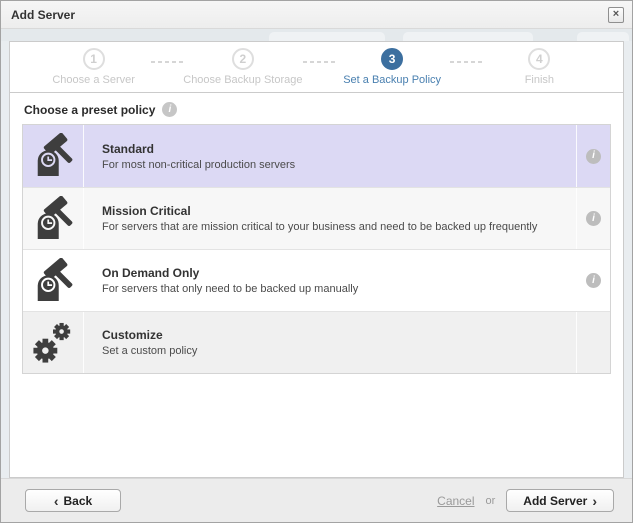 The height and width of the screenshot is (523, 633). What do you see at coordinates (329, 342) in the screenshot?
I see `policy-text: Customize Set a custom policy` at bounding box center [329, 342].